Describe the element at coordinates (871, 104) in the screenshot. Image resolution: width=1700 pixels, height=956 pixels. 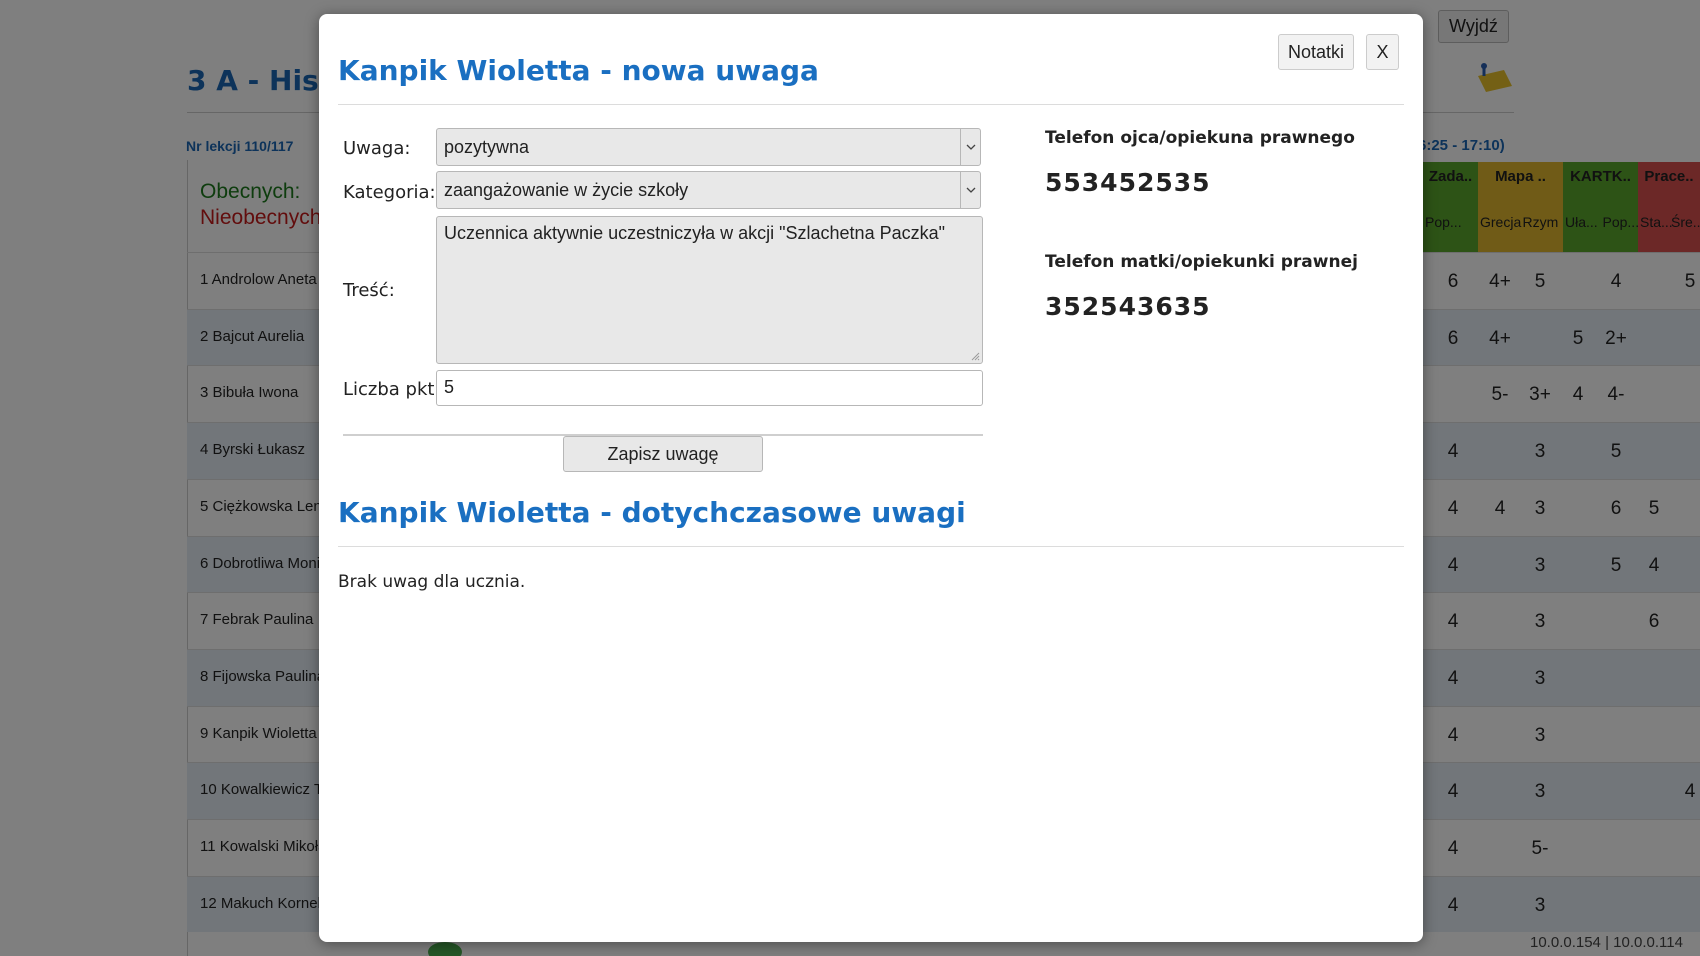
I see `title-divider` at that location.